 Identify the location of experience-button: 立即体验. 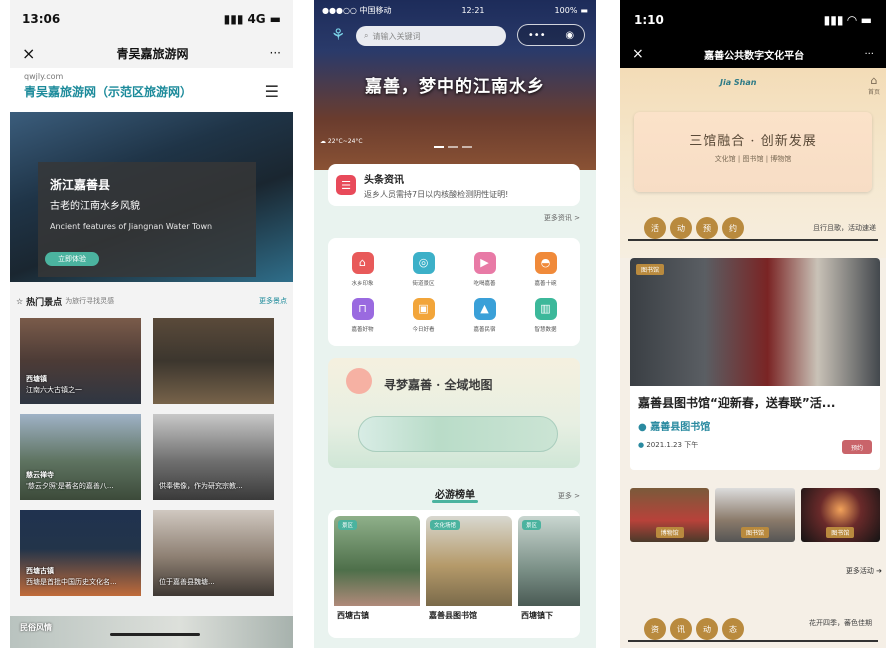
(72, 259).